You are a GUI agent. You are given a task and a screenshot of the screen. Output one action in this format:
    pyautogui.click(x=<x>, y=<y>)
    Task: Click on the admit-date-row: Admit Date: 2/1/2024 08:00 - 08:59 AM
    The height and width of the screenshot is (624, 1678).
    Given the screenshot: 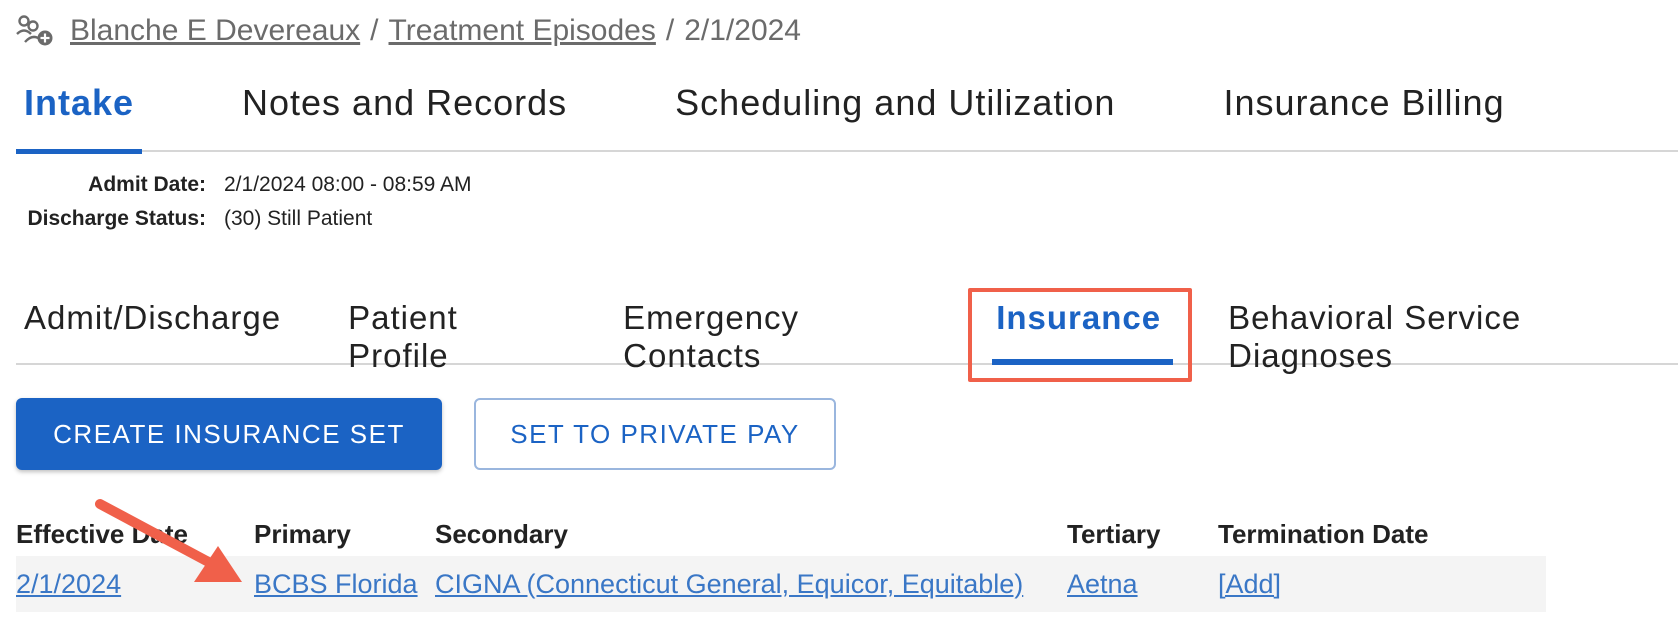 What is the action you would take?
    pyautogui.click(x=244, y=185)
    